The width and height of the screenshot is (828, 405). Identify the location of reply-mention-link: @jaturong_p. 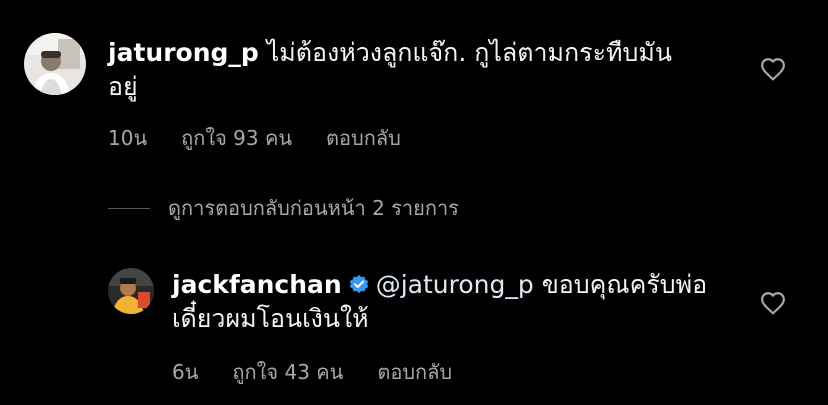
(455, 284).